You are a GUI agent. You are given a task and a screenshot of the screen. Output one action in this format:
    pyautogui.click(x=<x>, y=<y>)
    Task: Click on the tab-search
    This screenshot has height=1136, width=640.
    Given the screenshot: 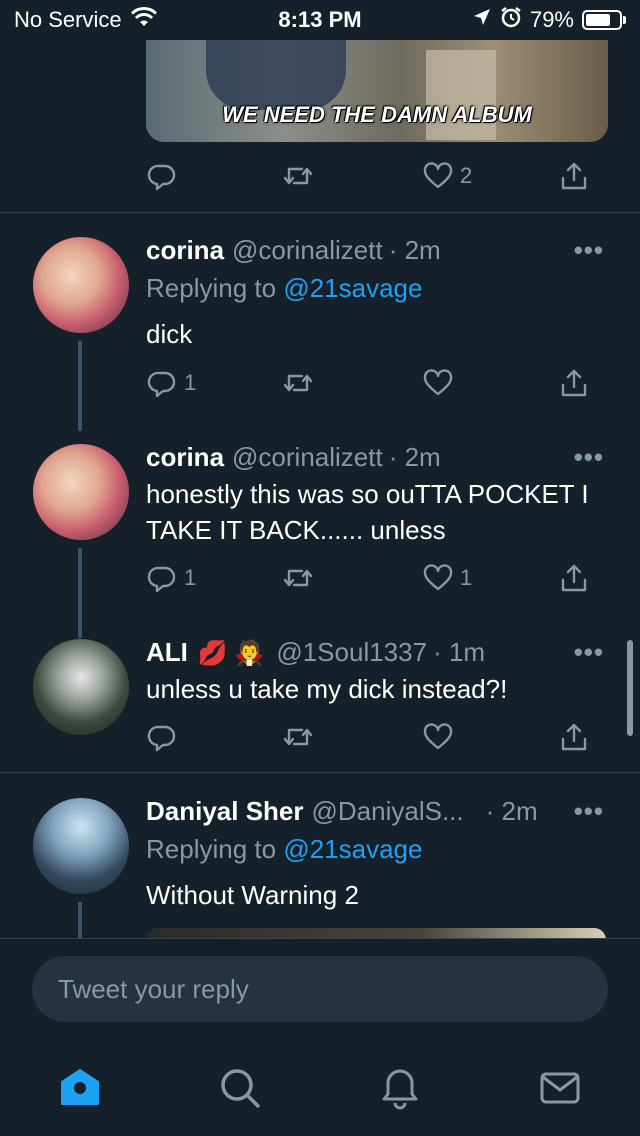 What is the action you would take?
    pyautogui.click(x=240, y=1088)
    